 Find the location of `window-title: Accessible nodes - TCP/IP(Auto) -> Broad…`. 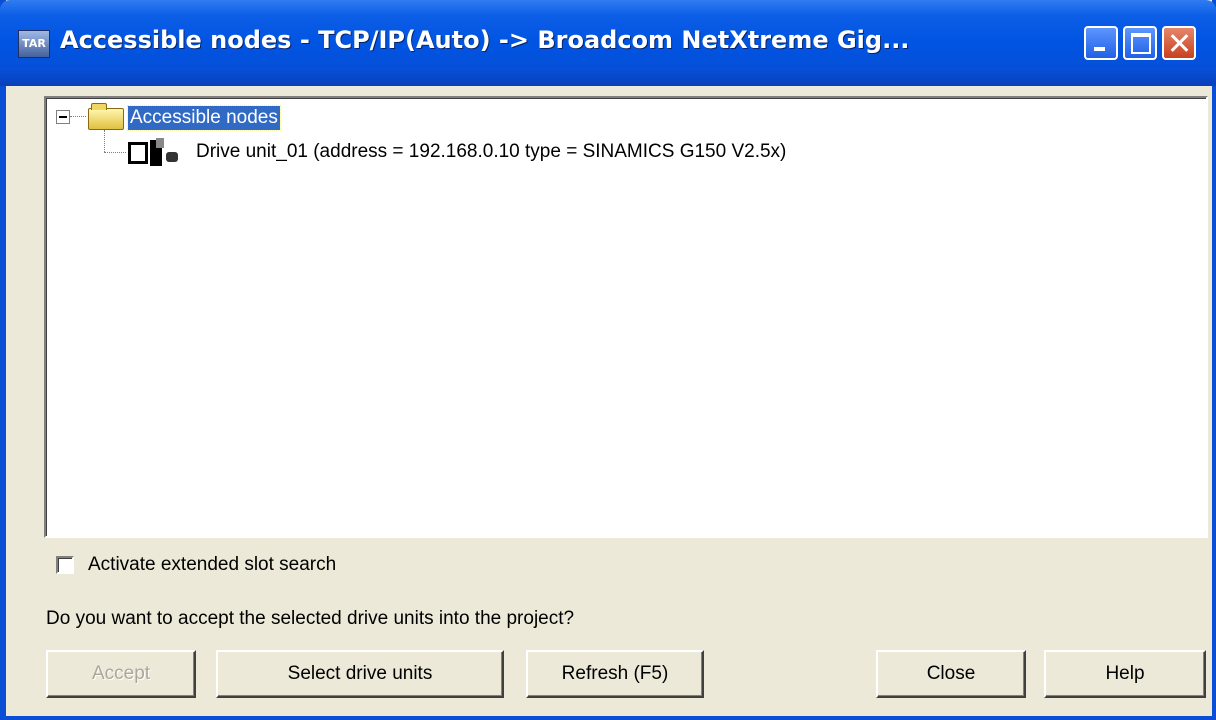

window-title: Accessible nodes - TCP/IP(Auto) -> Broad… is located at coordinates (485, 40).